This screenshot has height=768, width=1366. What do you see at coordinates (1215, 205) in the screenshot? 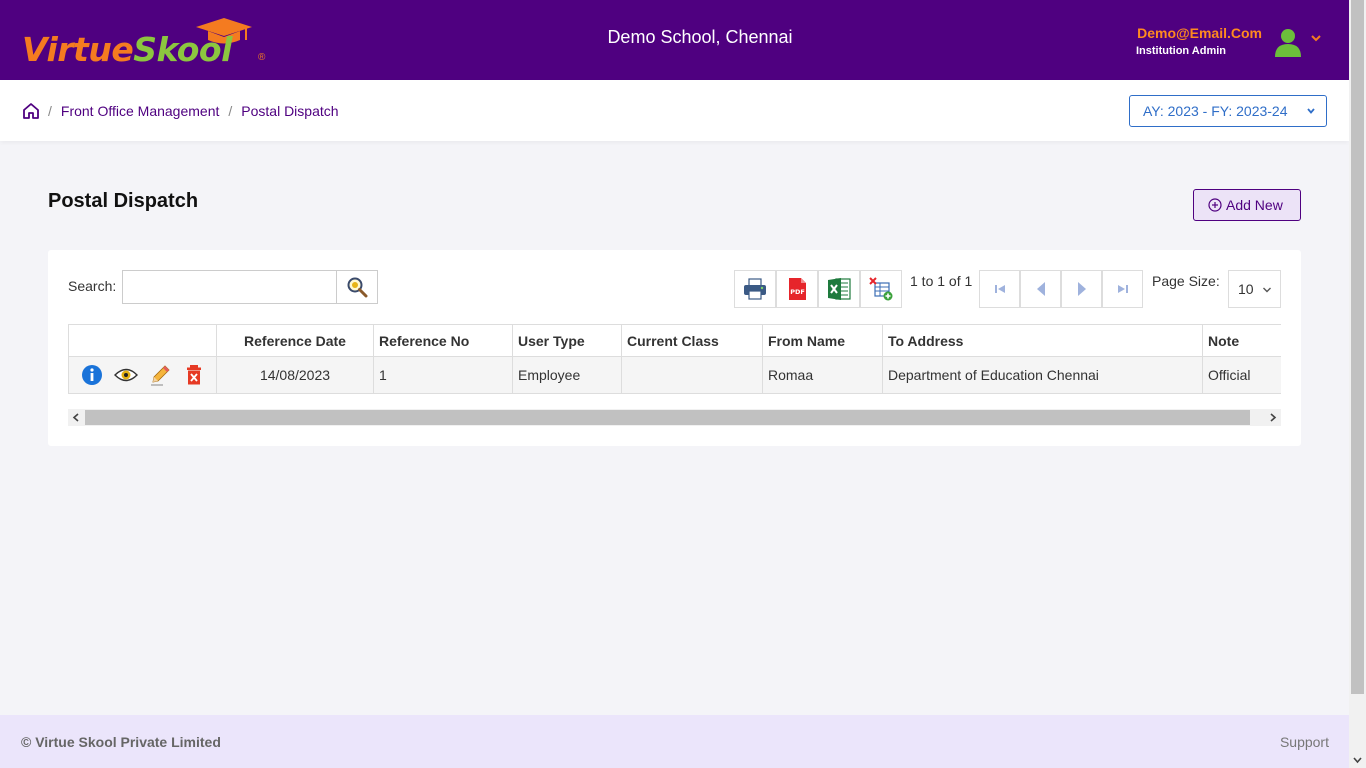
I see `plus-circle-icon` at bounding box center [1215, 205].